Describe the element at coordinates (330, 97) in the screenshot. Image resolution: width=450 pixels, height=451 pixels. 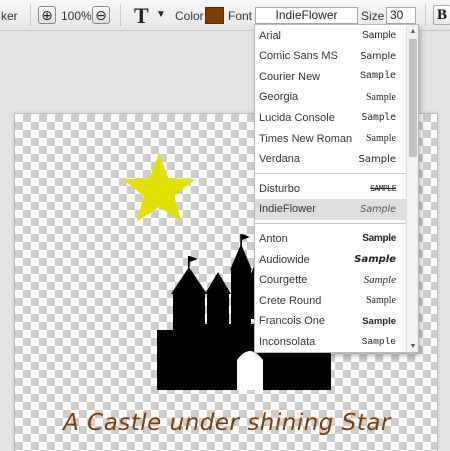
I see `font-option-georgia: Georgia Sample` at that location.